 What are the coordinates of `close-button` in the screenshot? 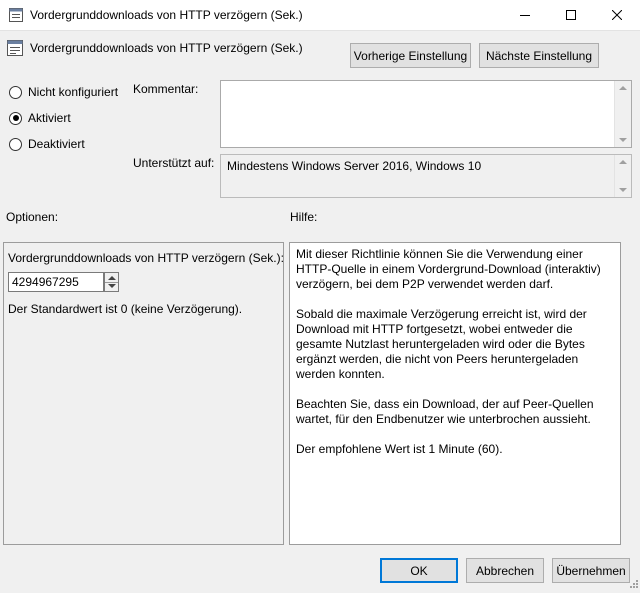 It's located at (617, 15).